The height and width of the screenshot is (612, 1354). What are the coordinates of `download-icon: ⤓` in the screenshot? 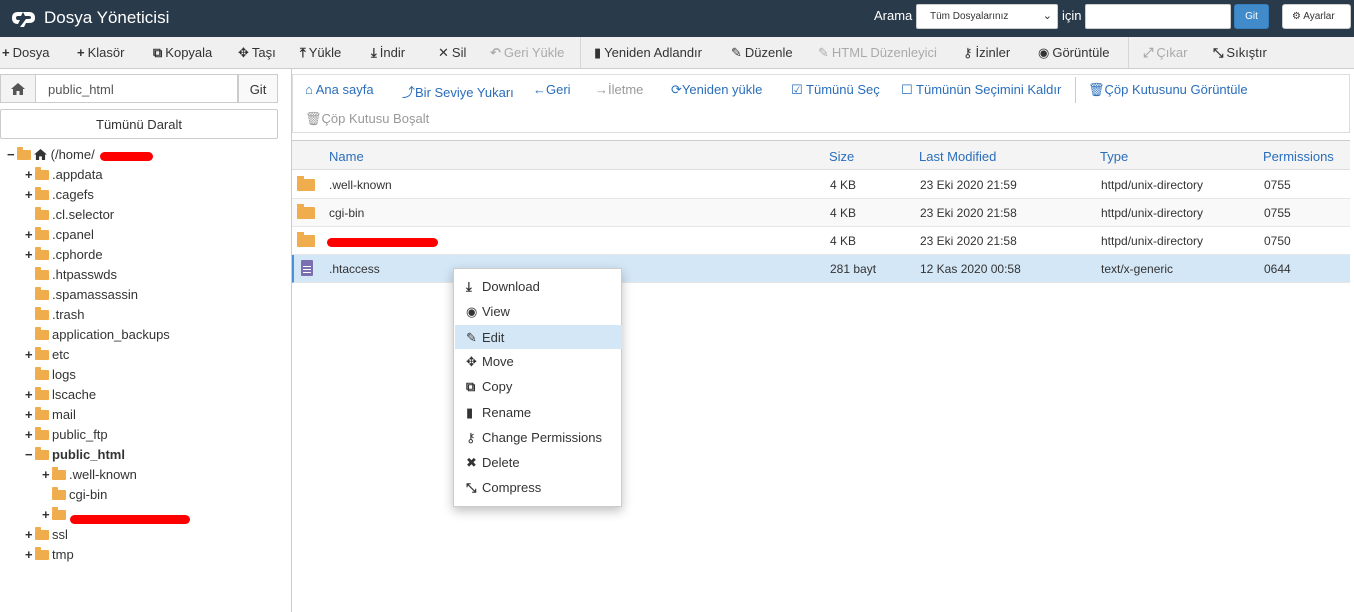 It's located at (374, 52).